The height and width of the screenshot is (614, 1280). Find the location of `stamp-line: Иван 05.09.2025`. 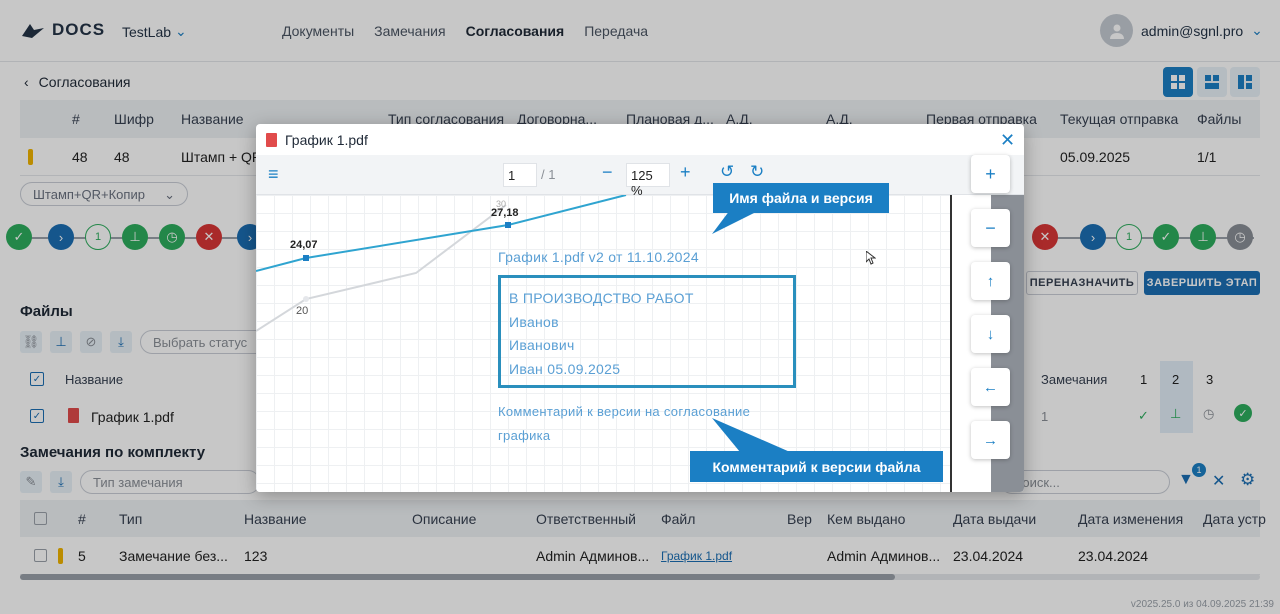

stamp-line: Иван 05.09.2025 is located at coordinates (565, 369).